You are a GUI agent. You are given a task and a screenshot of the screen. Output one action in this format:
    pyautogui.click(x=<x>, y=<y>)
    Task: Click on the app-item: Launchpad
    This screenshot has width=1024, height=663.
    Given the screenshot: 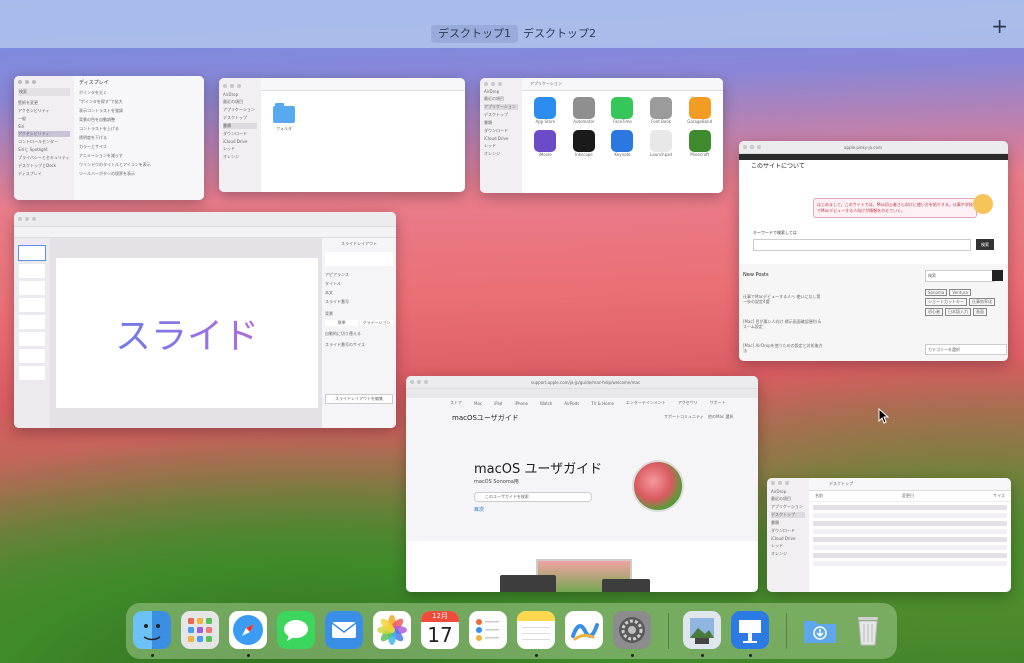 What is the action you would take?
    pyautogui.click(x=661, y=143)
    